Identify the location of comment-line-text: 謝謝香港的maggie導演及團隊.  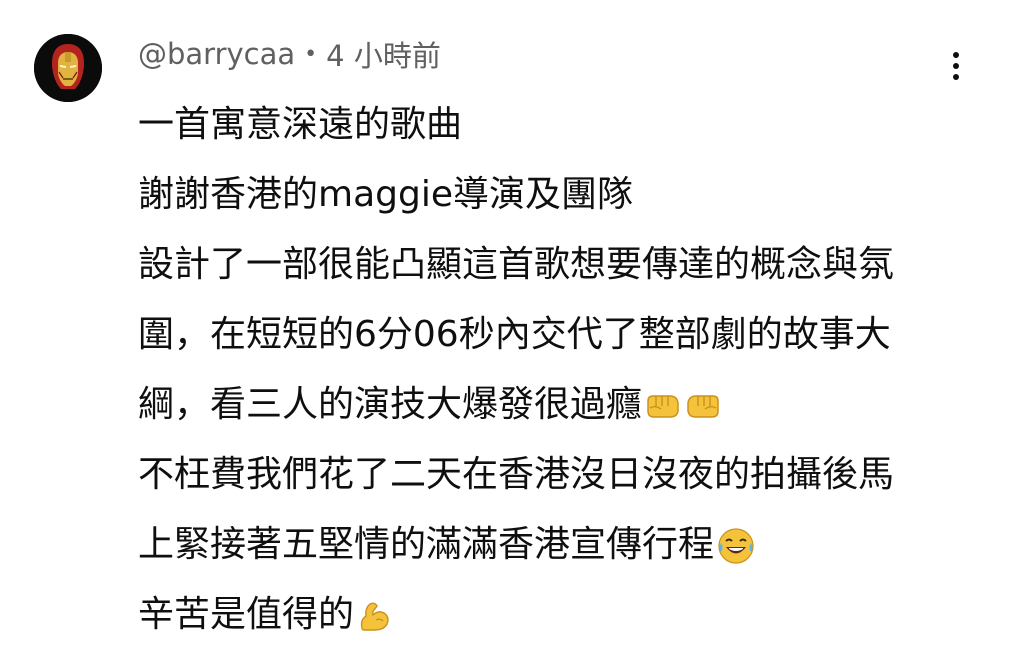
(385, 194).